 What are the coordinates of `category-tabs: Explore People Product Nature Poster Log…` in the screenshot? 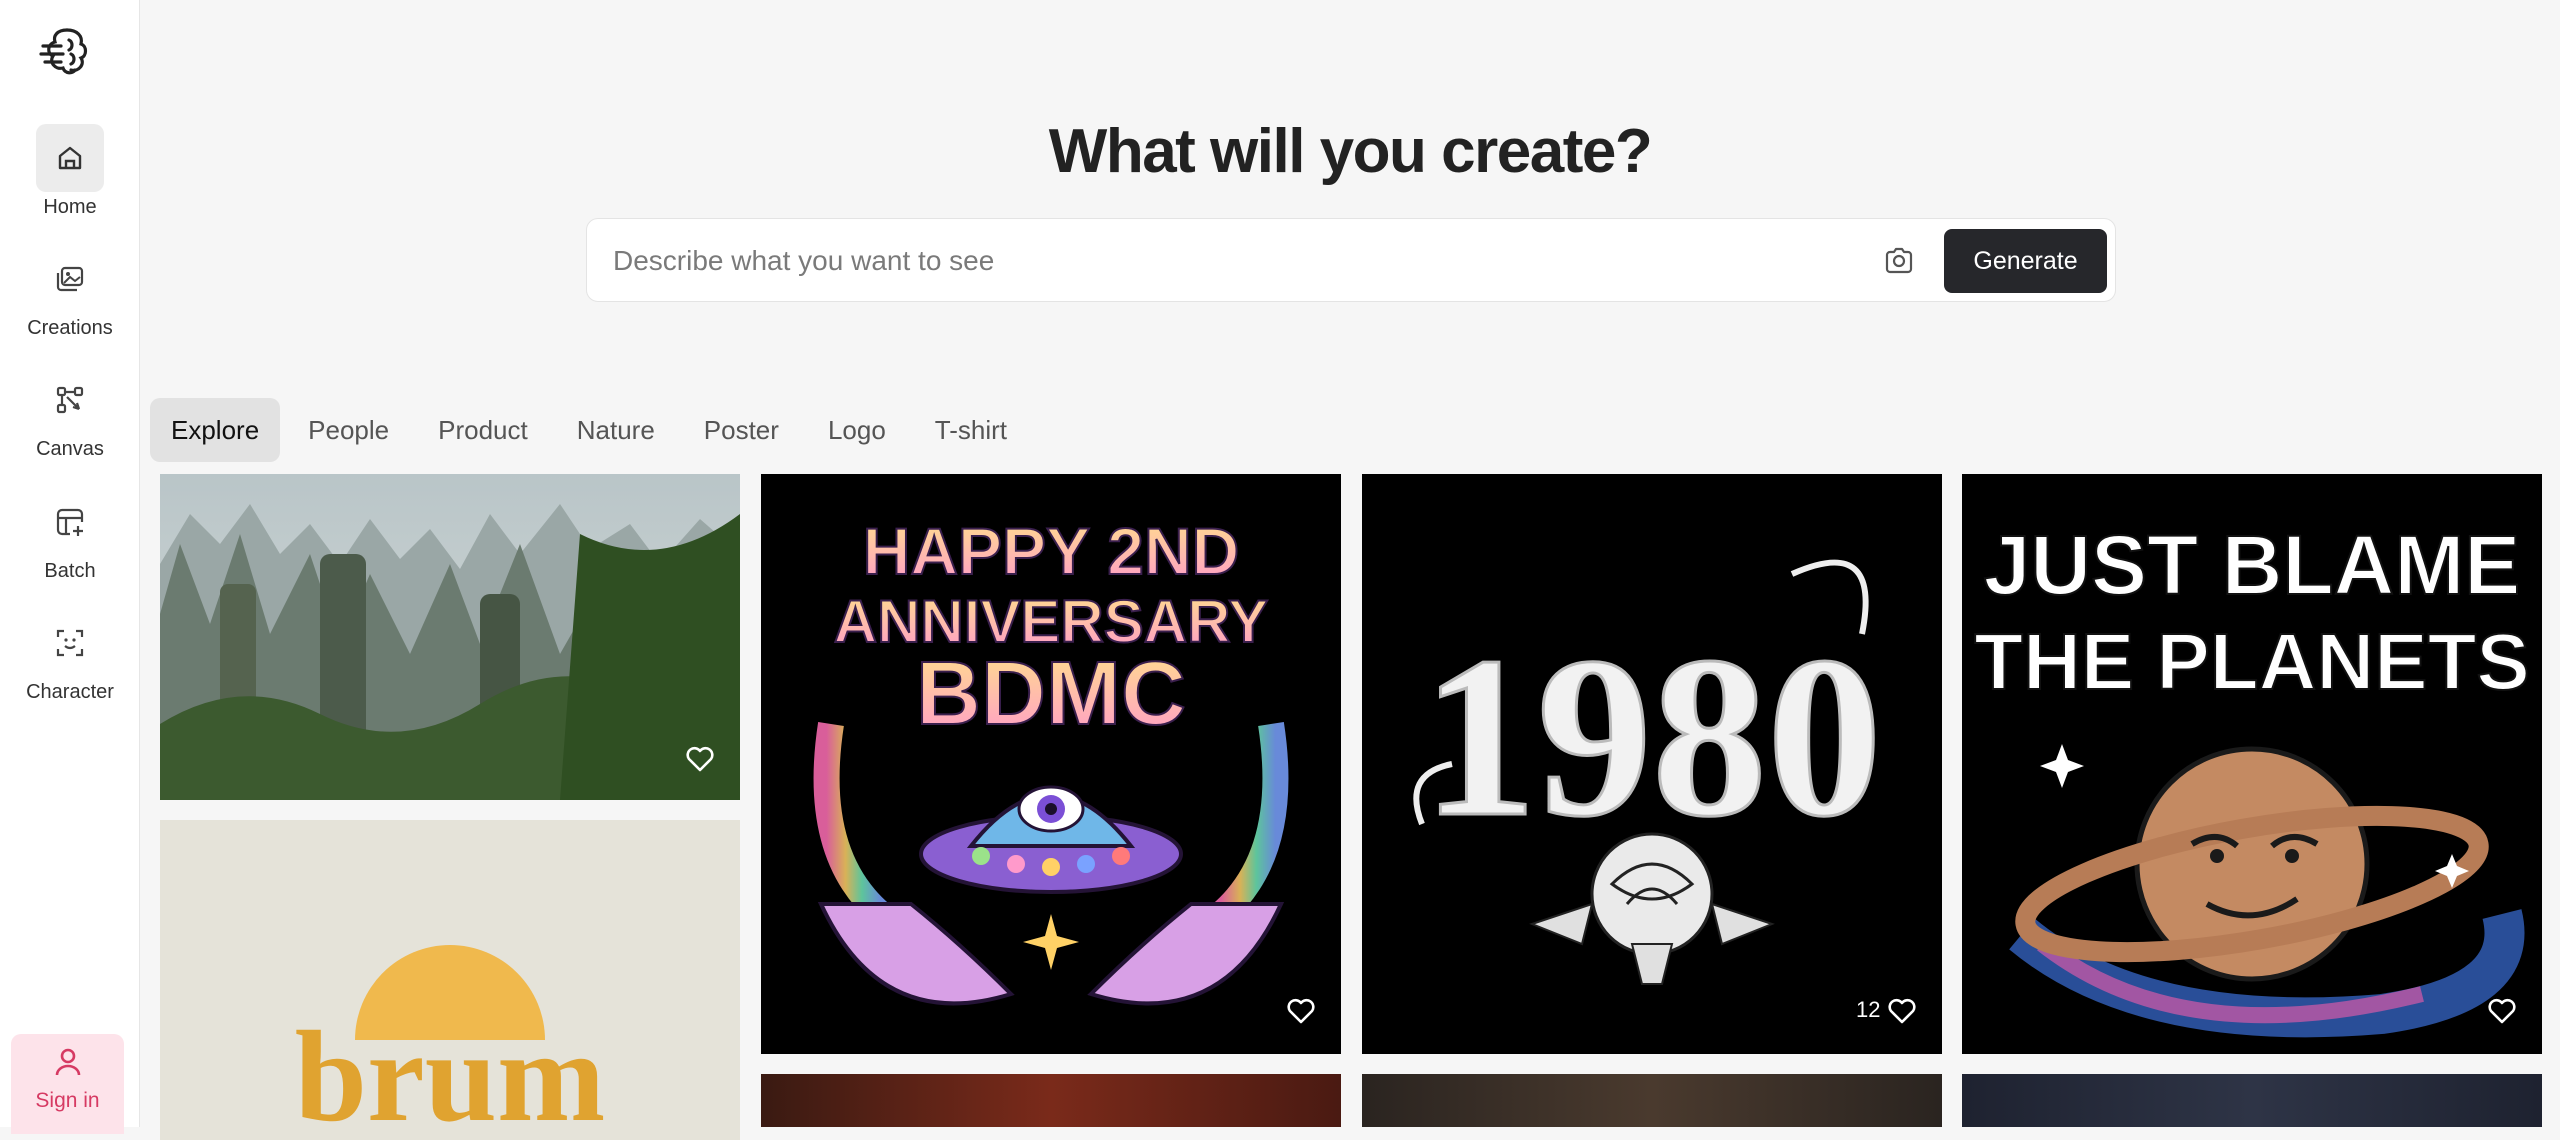 It's located at (592, 430).